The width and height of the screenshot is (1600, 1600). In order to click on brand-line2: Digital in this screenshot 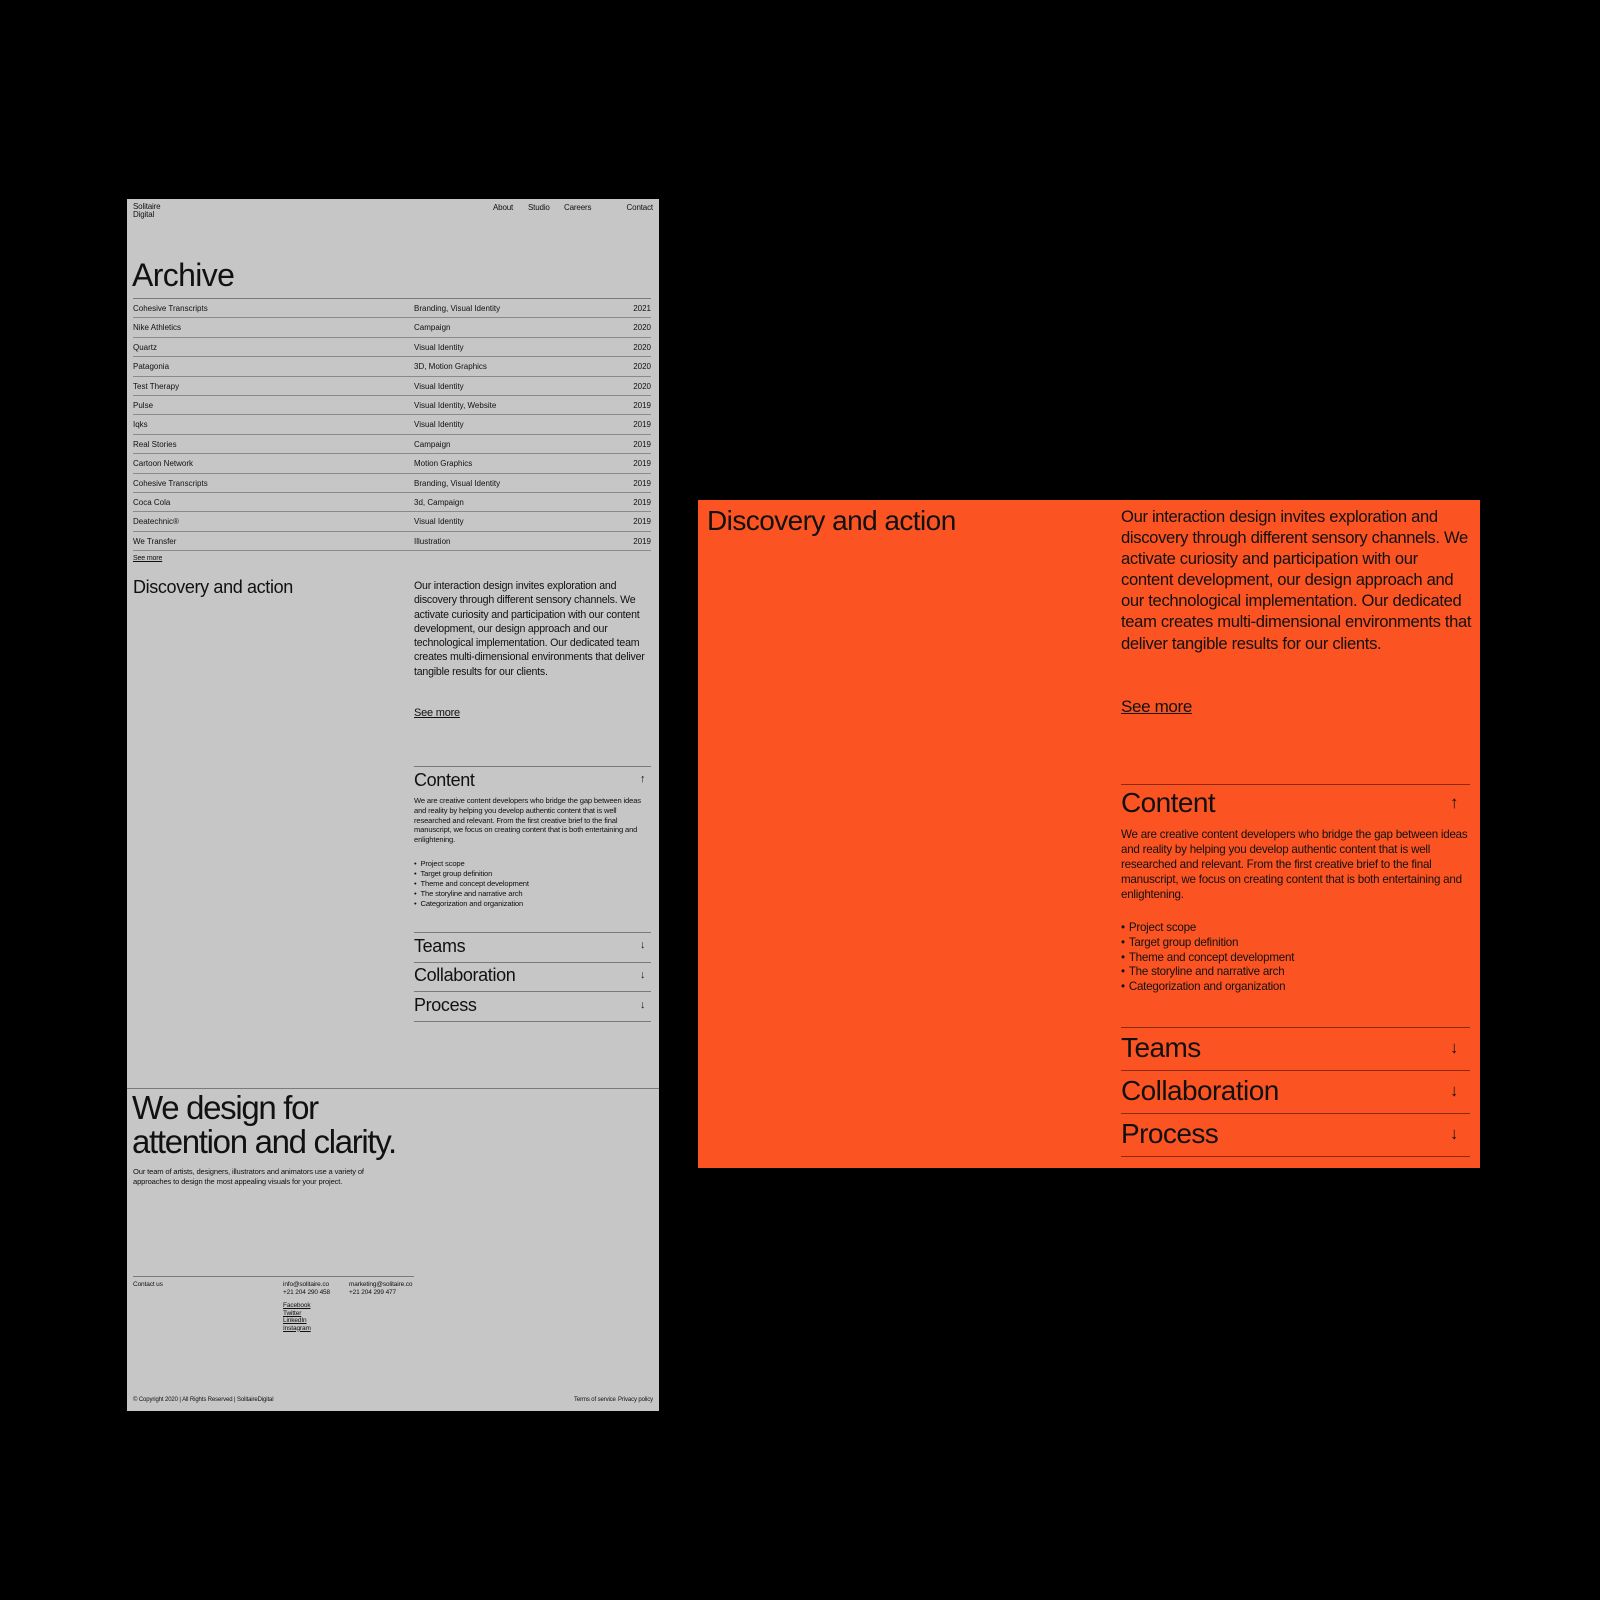, I will do `click(144, 214)`.